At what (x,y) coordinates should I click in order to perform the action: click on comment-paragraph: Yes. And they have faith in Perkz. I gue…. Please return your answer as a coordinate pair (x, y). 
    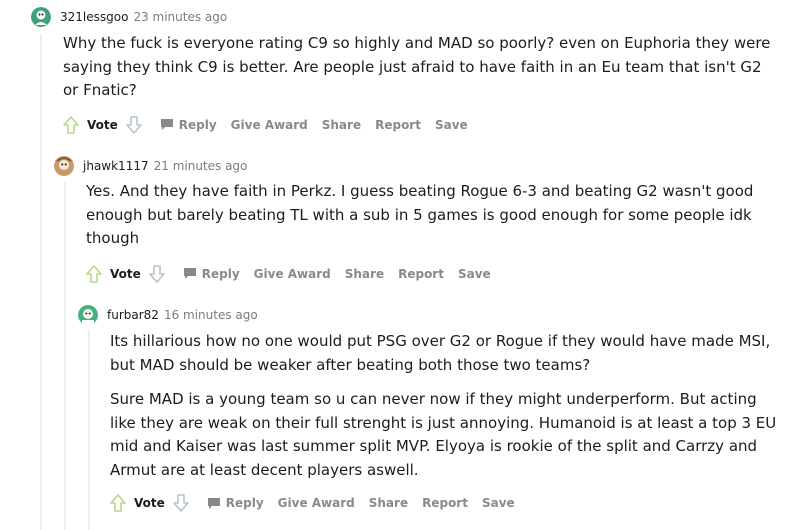
    Looking at the image, I should click on (420, 214).